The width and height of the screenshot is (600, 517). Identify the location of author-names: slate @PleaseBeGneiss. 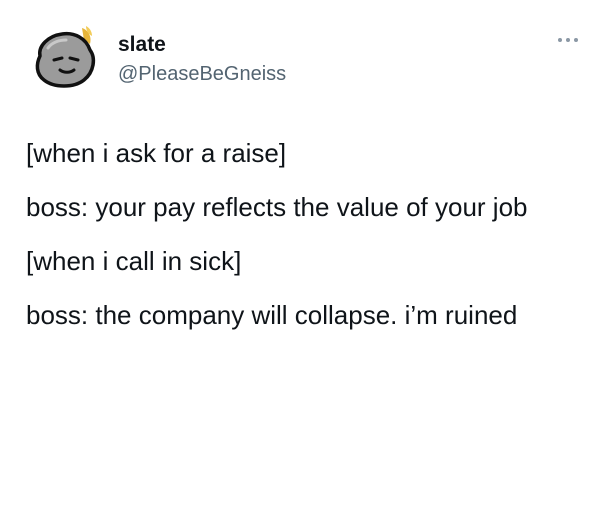
(202, 59).